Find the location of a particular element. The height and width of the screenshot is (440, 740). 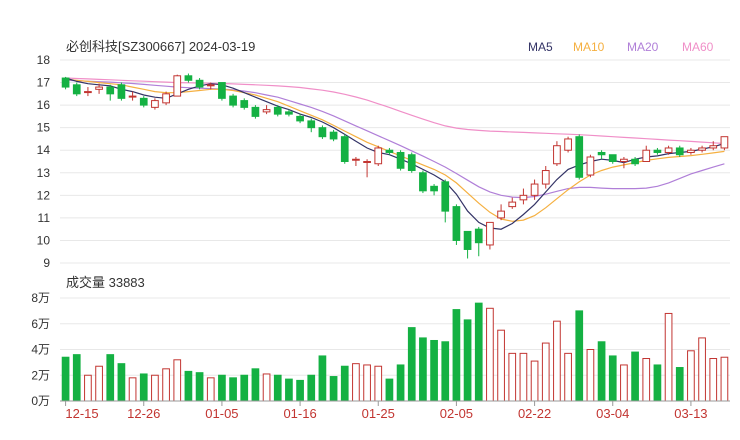

price-y-axis: 9 10 11 12 13 14 15 16 17 18 is located at coordinates (44, 161).